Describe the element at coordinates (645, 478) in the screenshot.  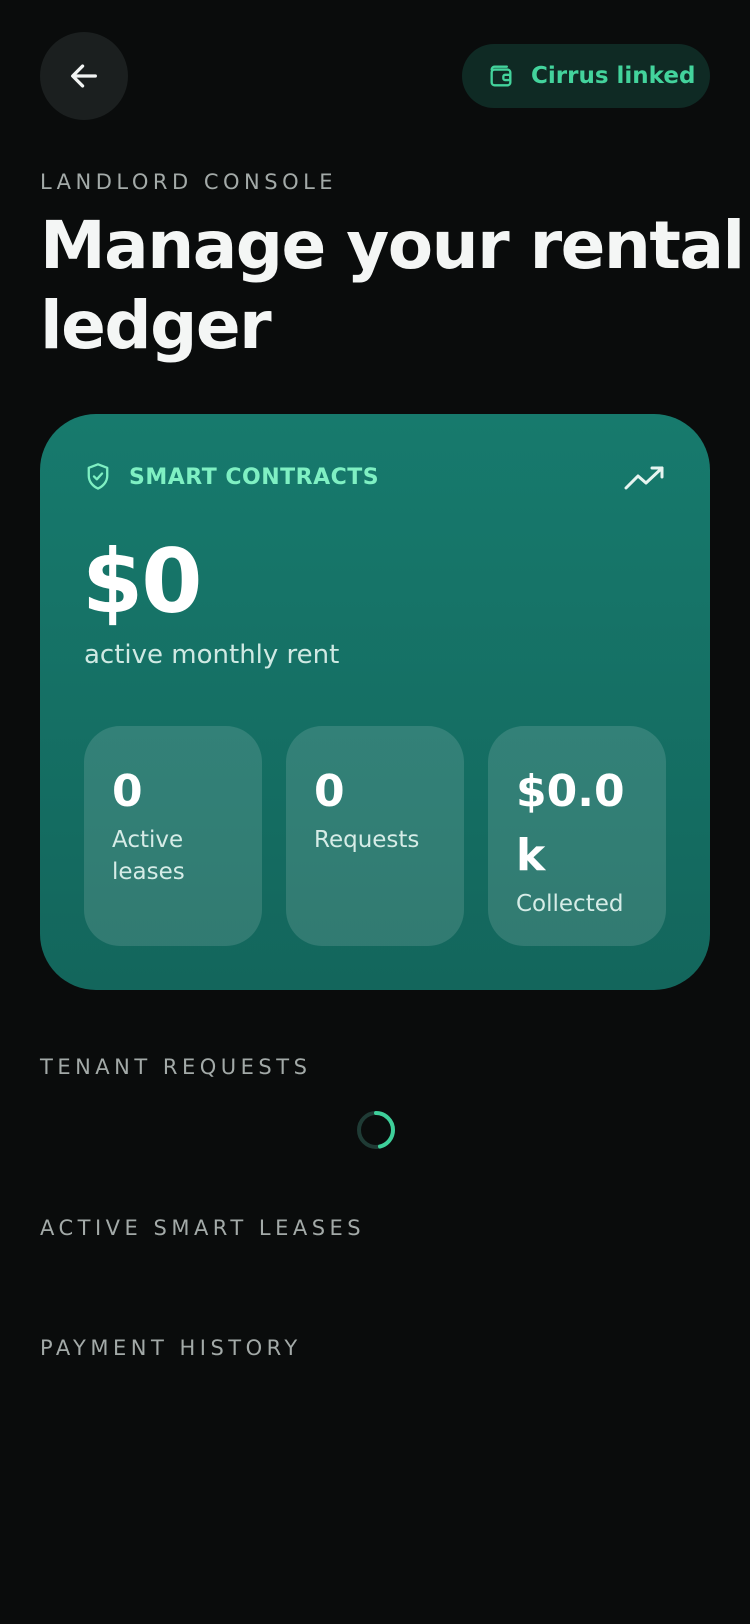
I see `trending-up-icon` at that location.